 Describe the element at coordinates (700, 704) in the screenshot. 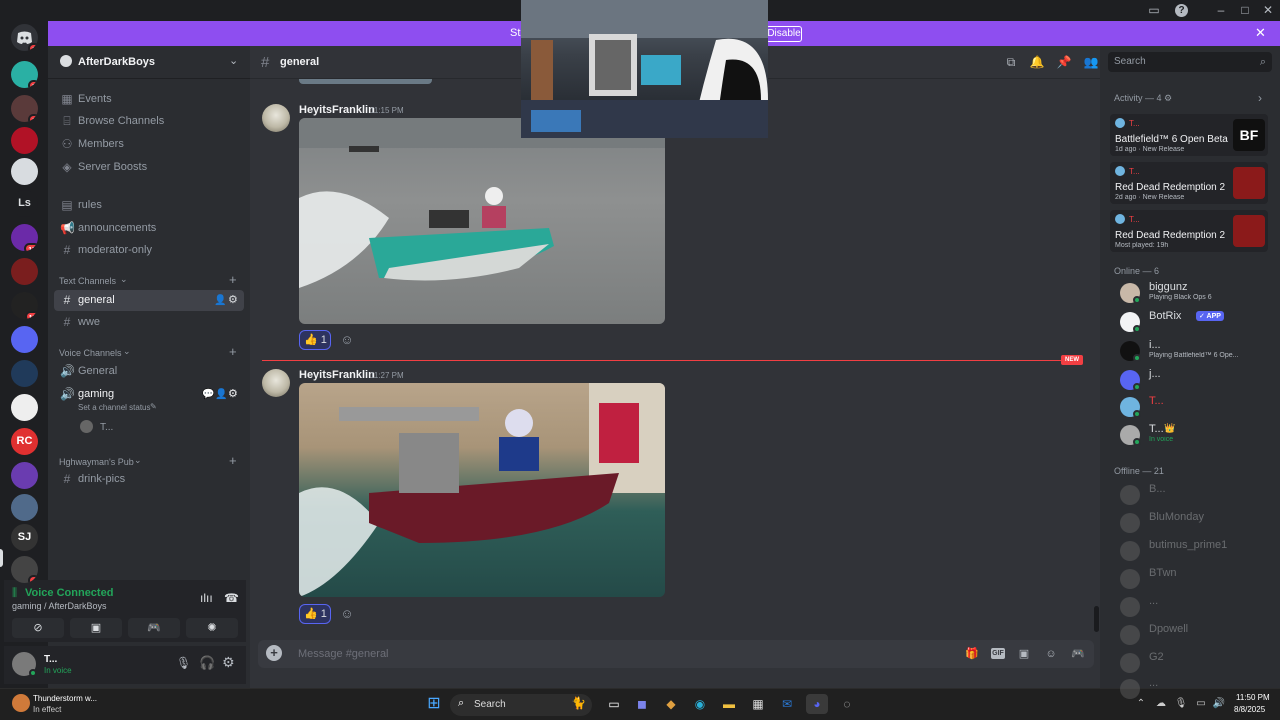

I see `edge-icon: ◉` at that location.